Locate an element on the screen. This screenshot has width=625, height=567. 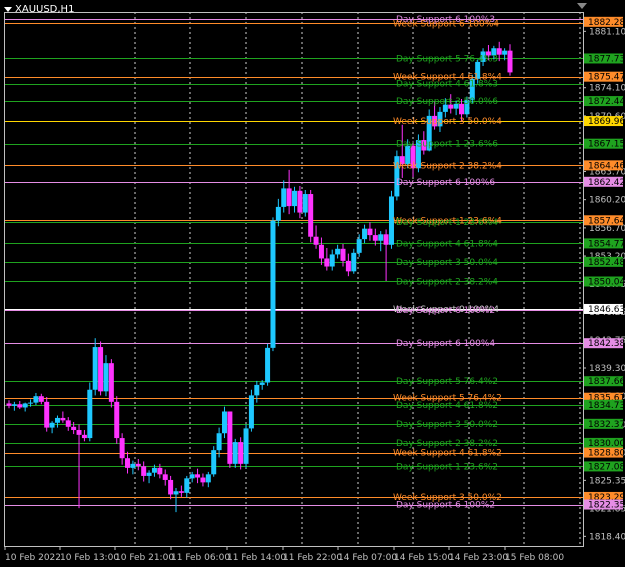
chart-shift-triangle-icon is located at coordinates (582, 6).